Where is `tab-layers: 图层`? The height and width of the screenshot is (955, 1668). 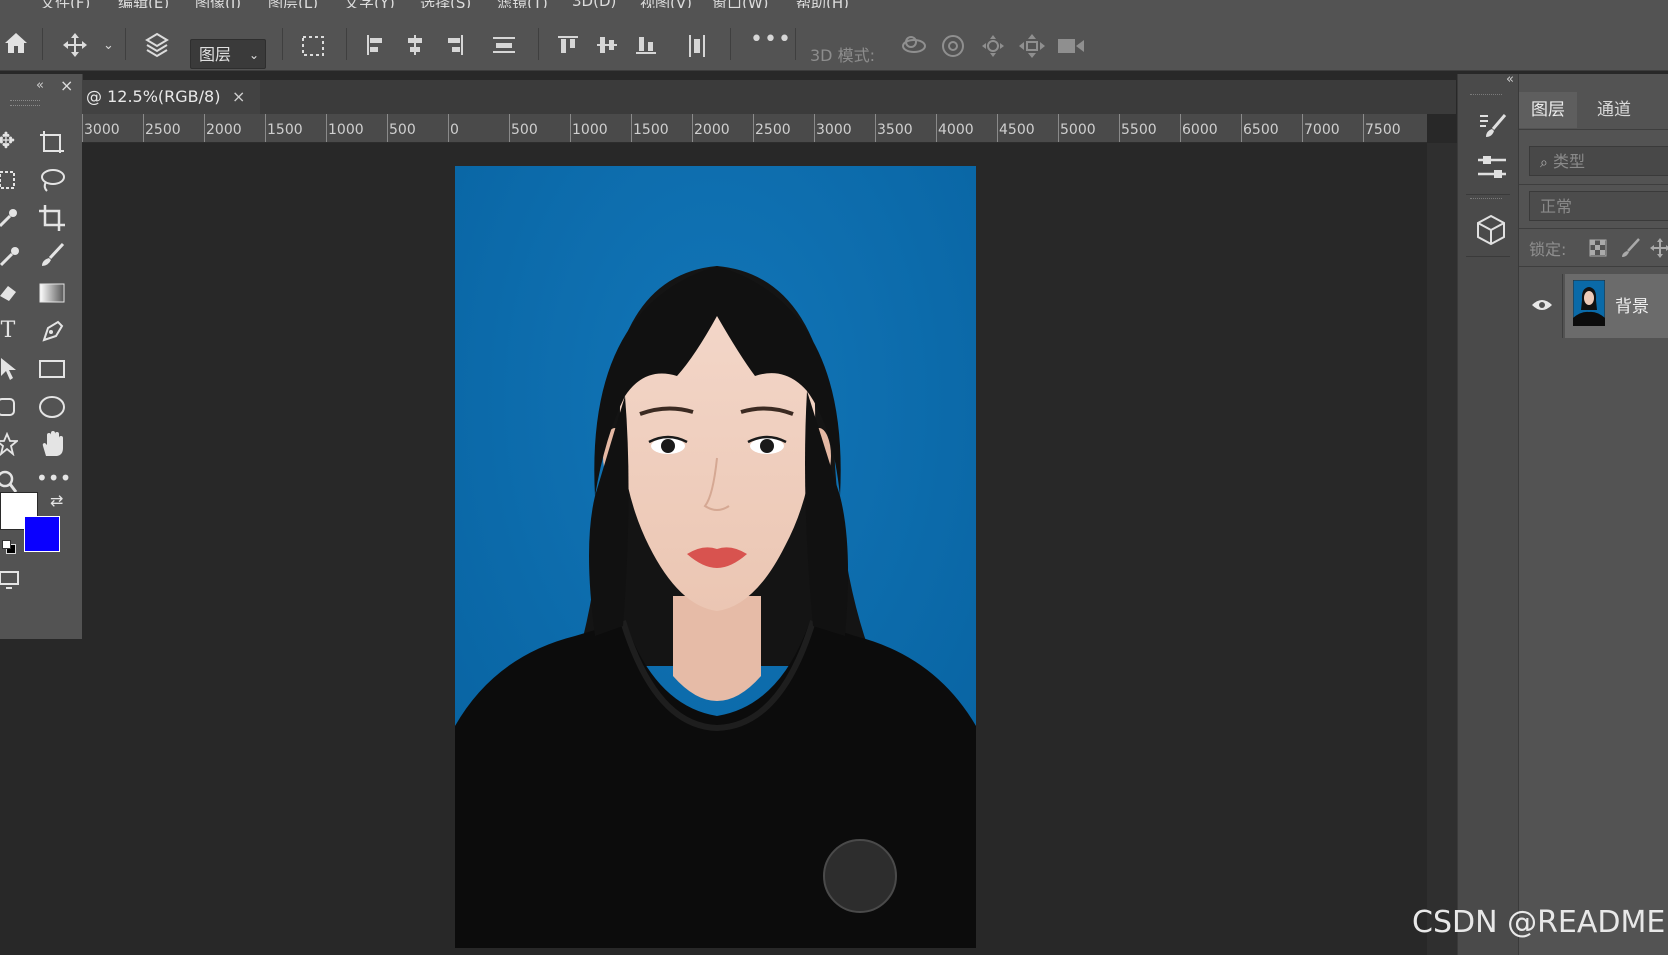 tab-layers: 图层 is located at coordinates (1548, 110).